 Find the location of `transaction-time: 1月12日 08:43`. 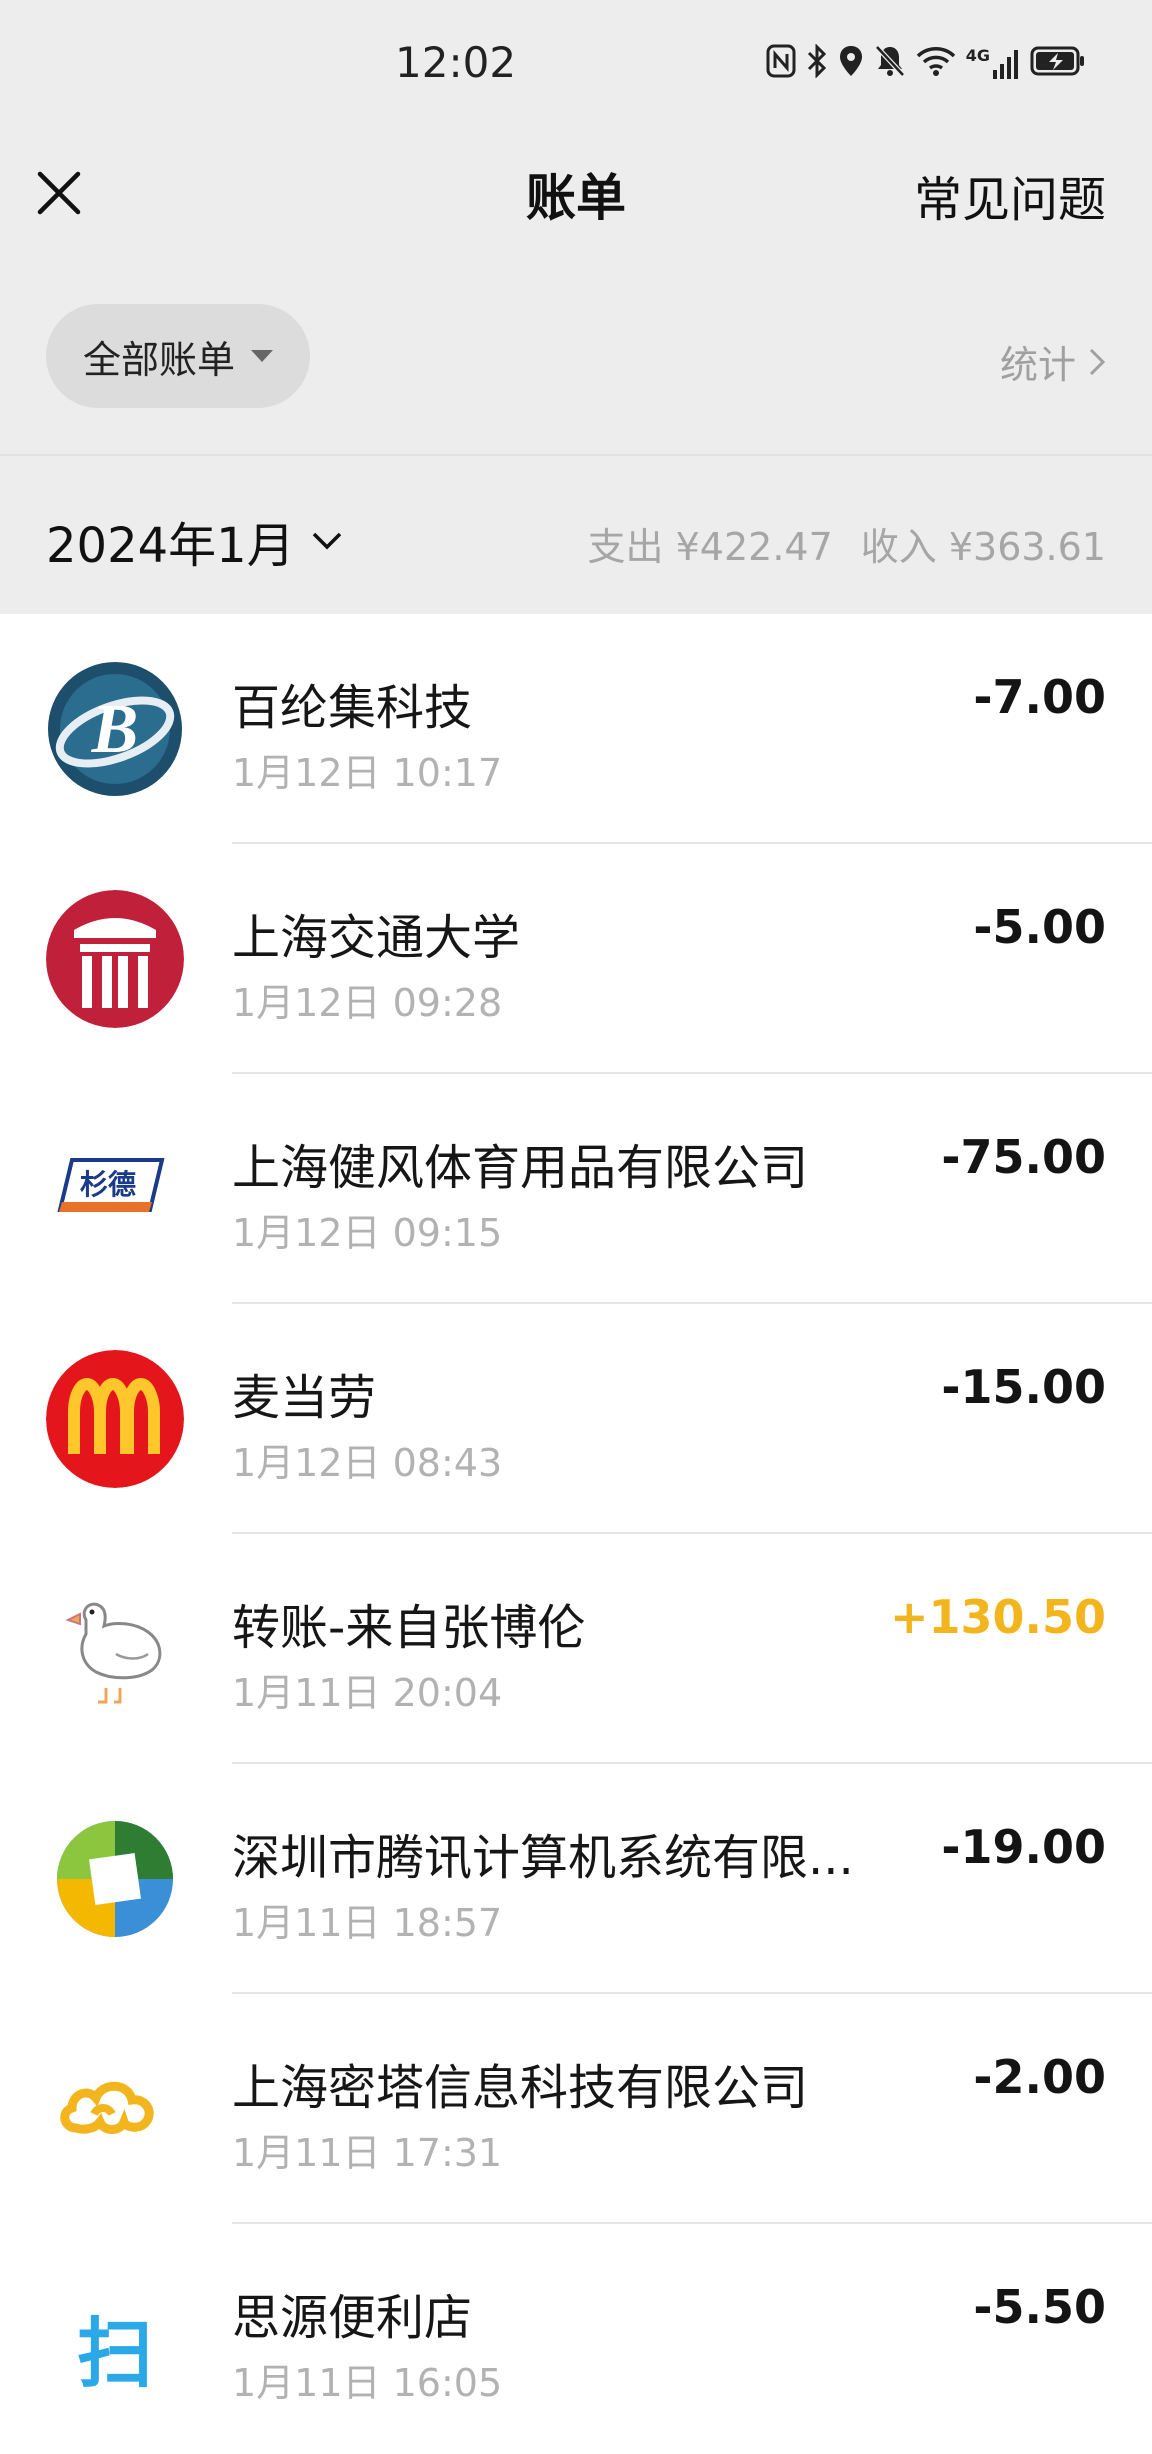

transaction-time: 1月12日 08:43 is located at coordinates (367, 1463).